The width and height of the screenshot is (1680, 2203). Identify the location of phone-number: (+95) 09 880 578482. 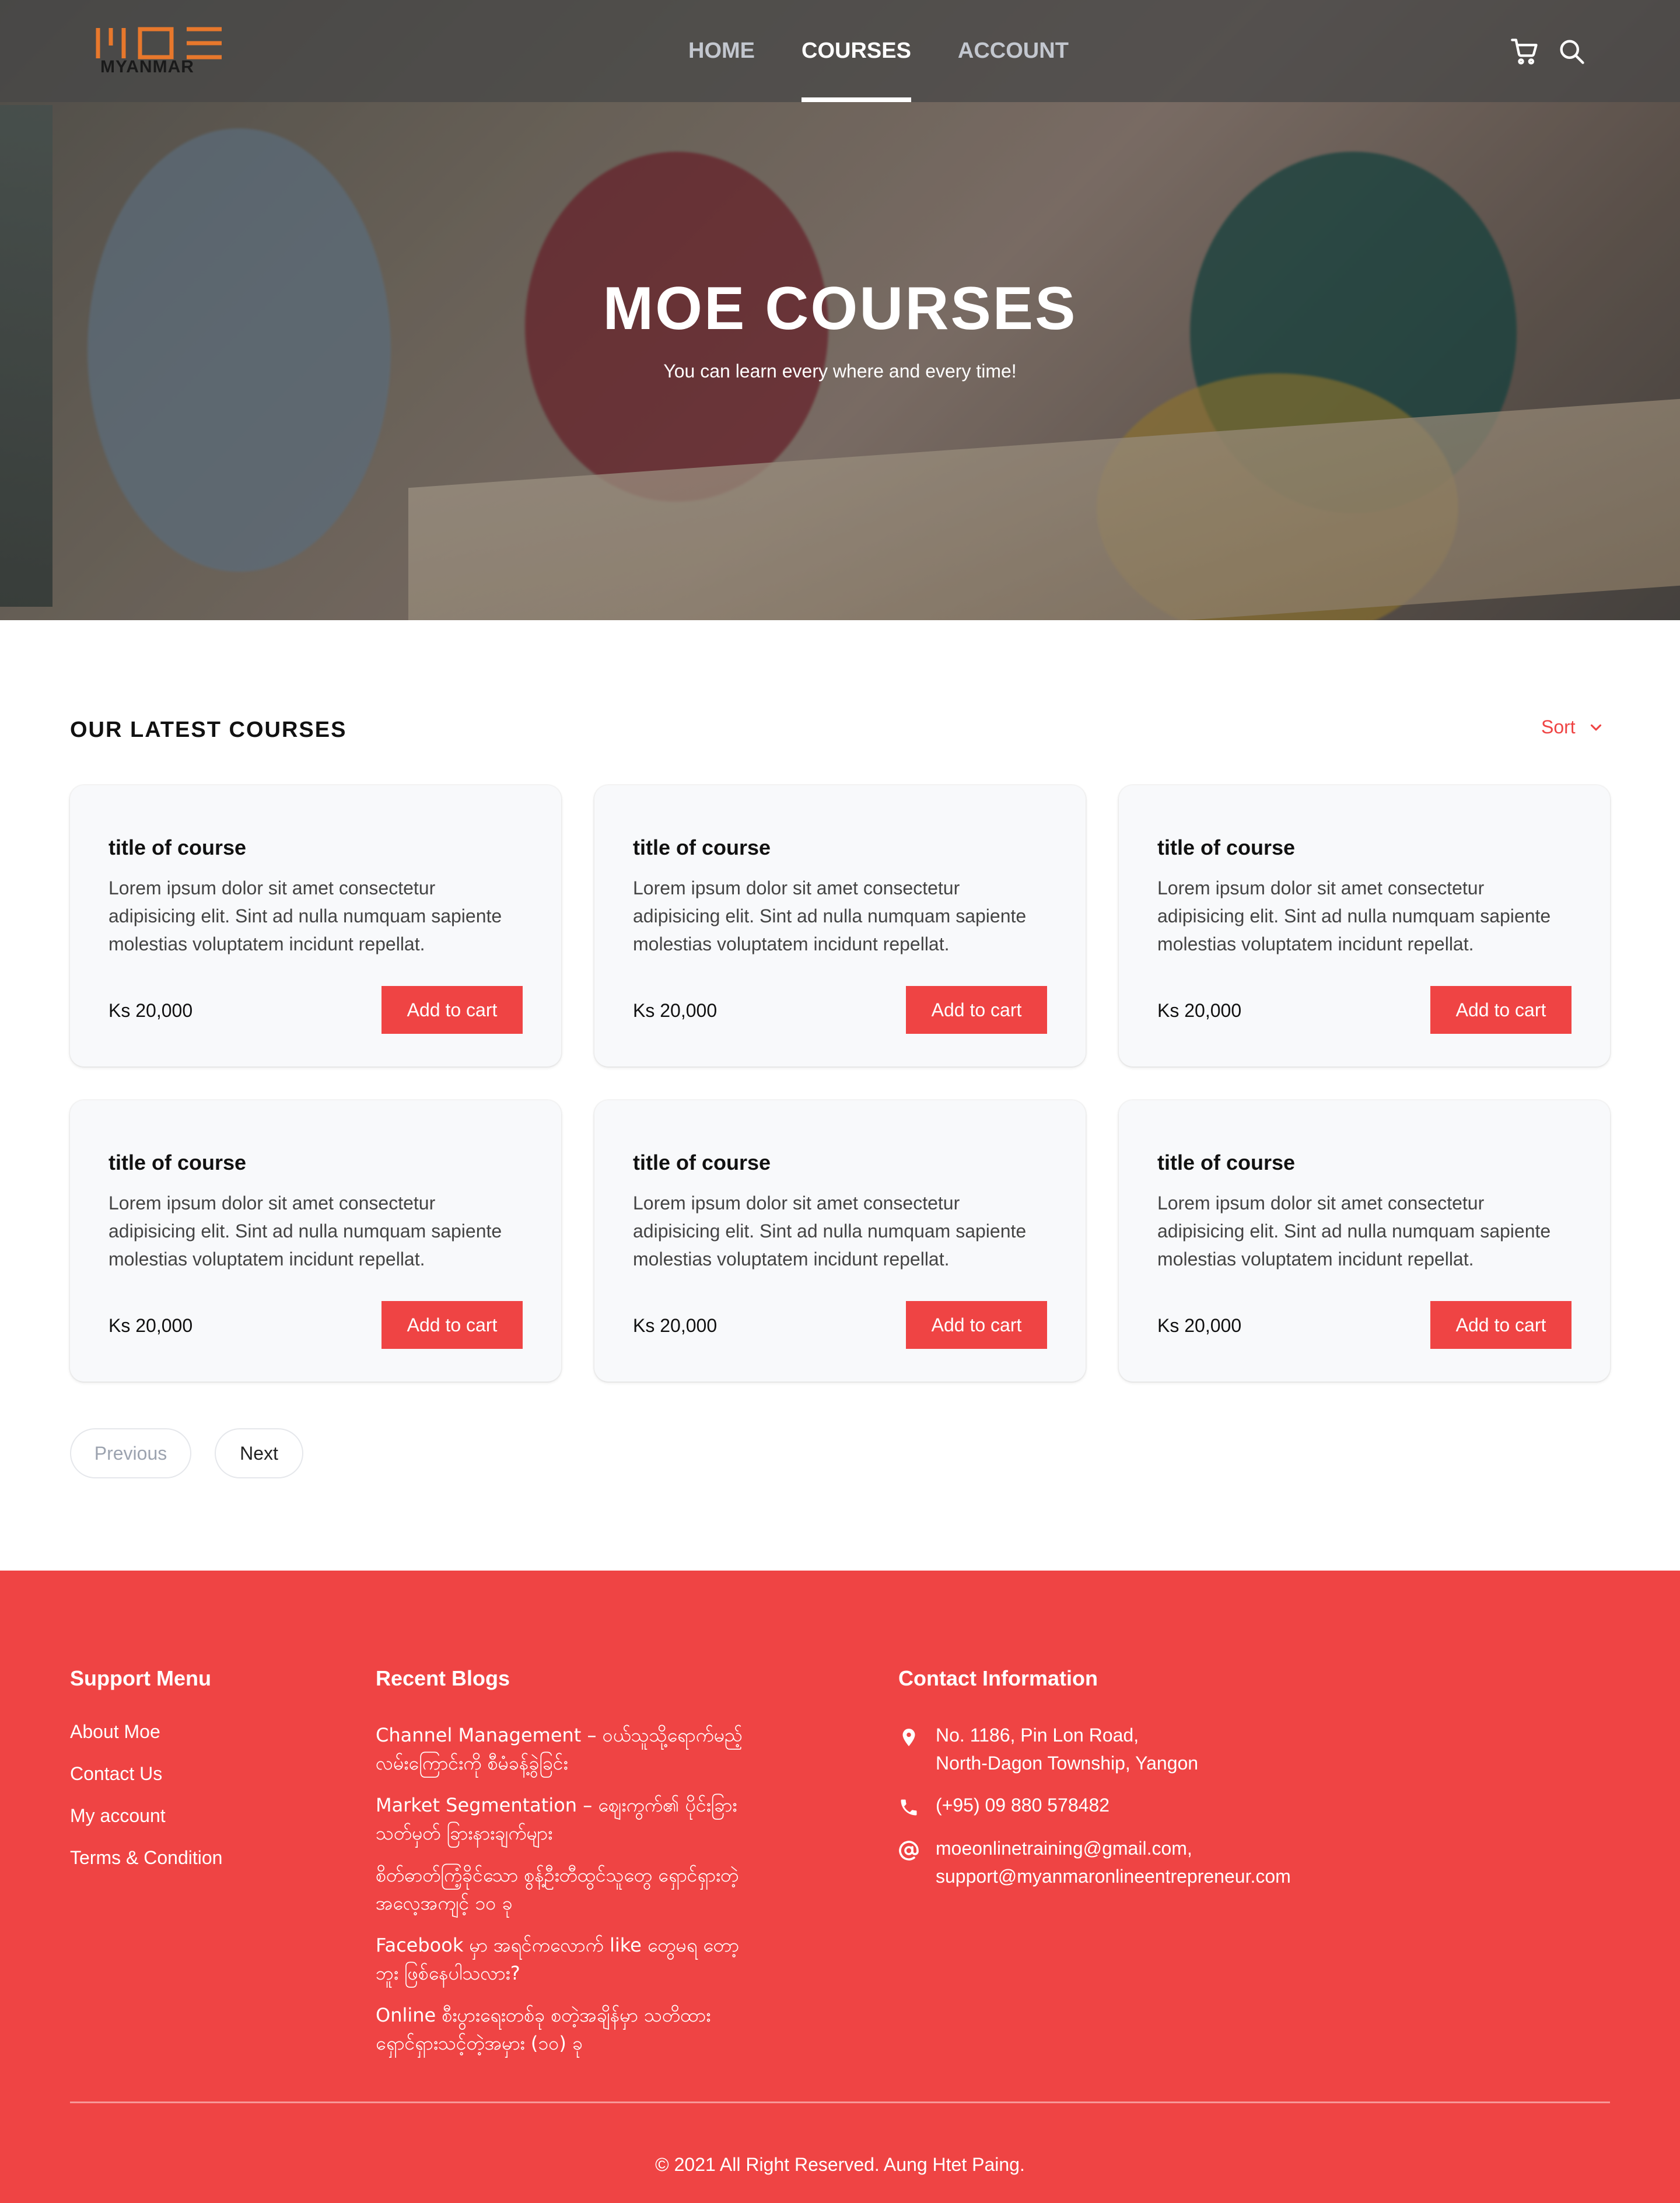
(1023, 1805).